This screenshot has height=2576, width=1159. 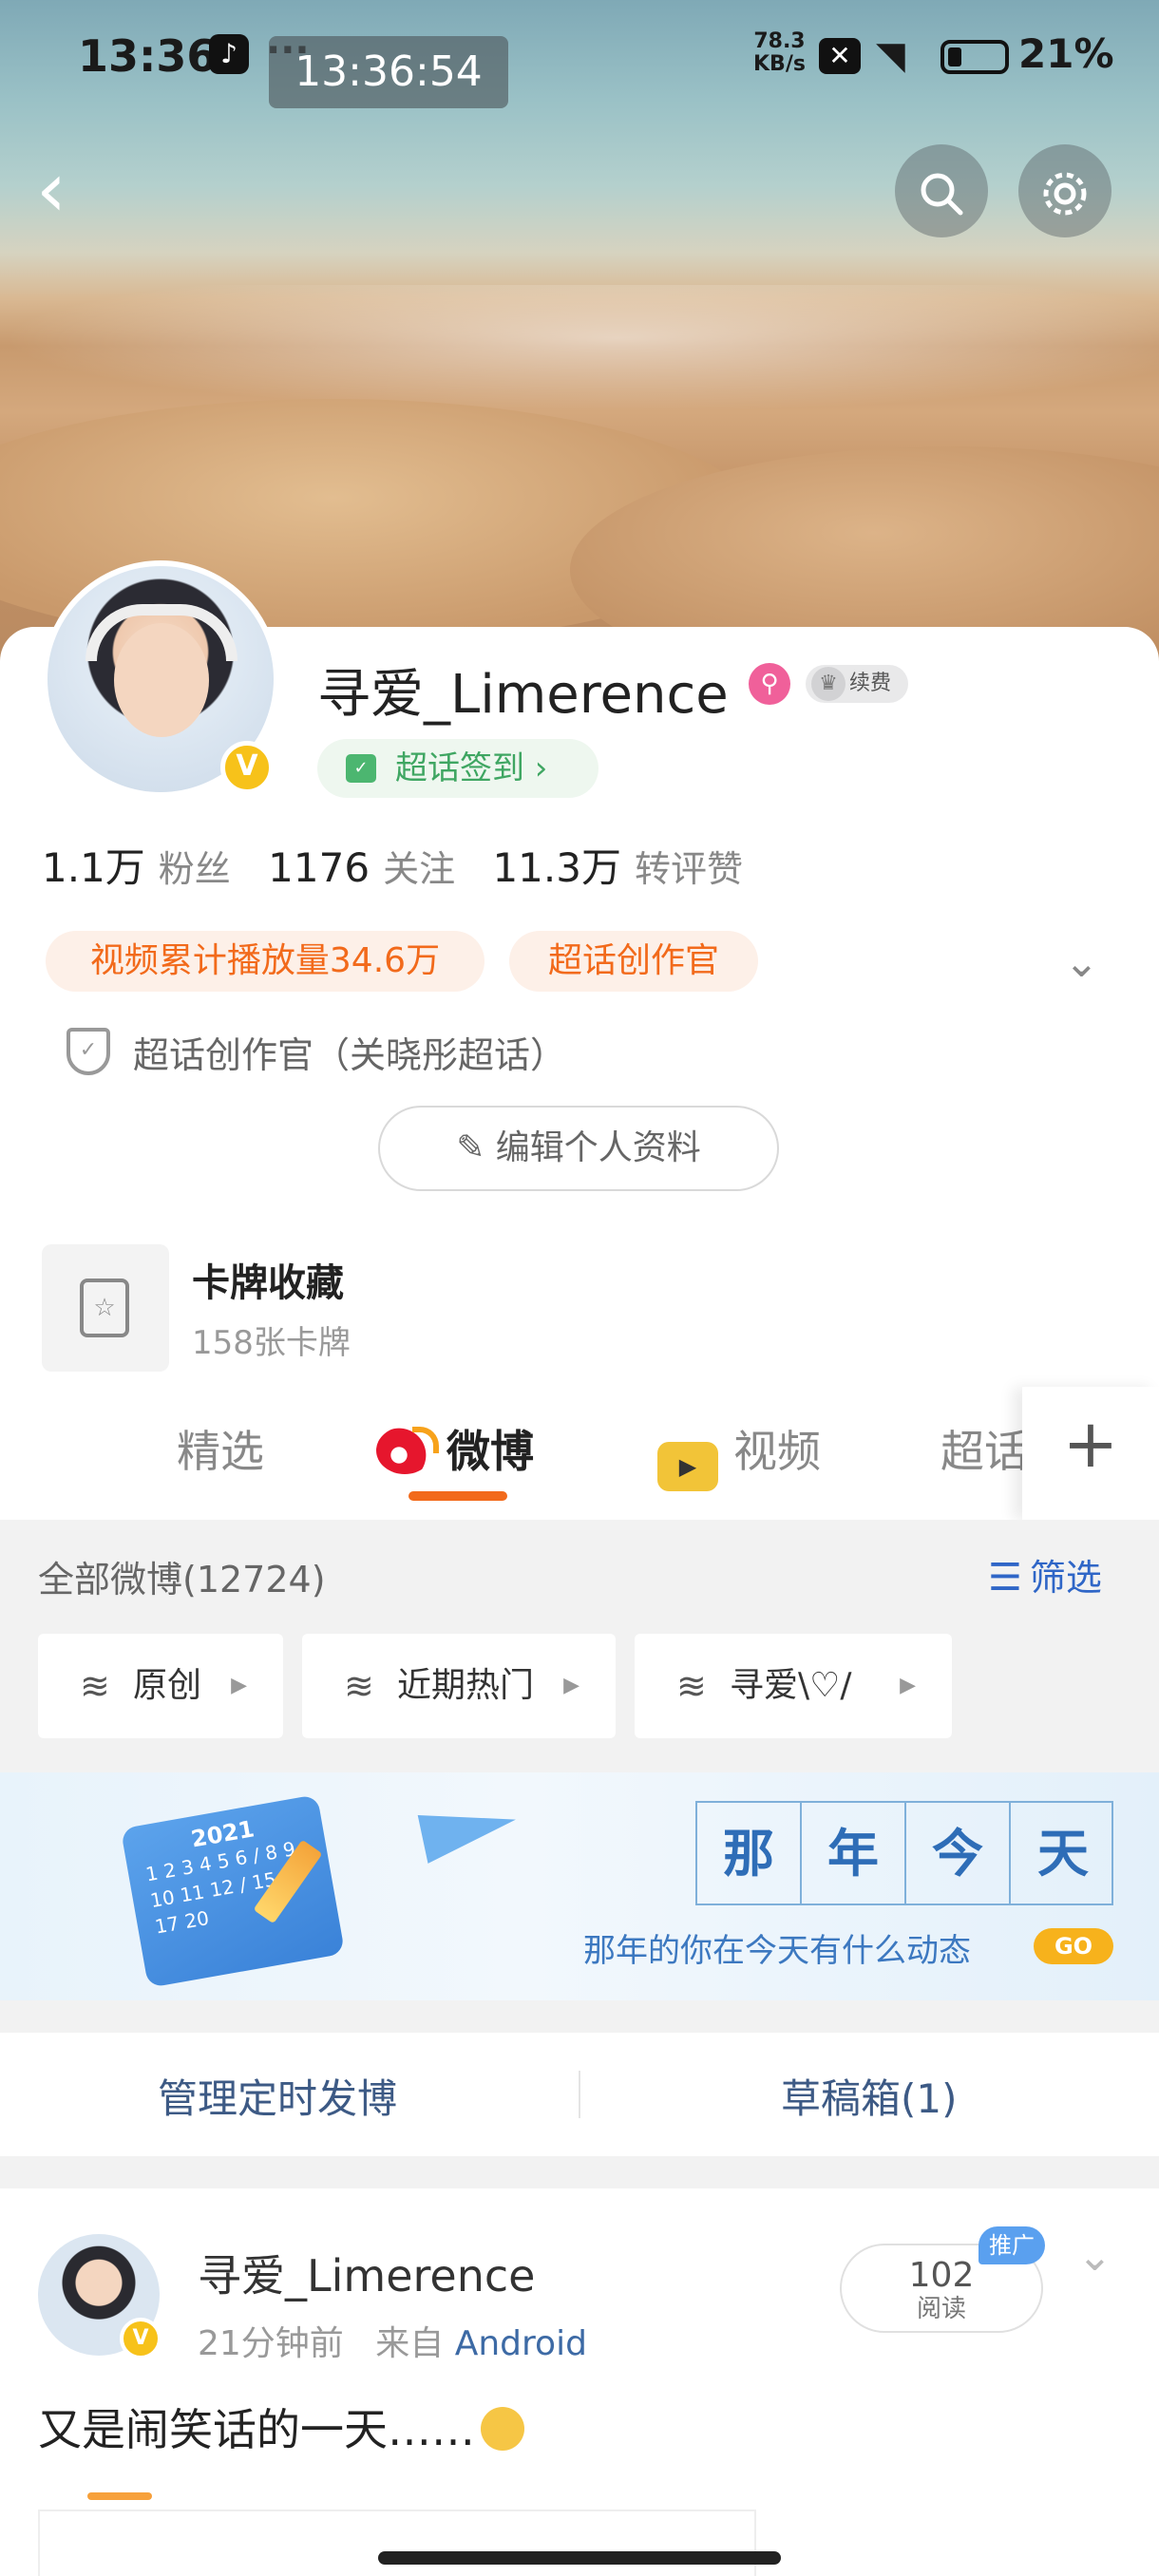 What do you see at coordinates (195, 869) in the screenshot?
I see `followers-label: 粉丝` at bounding box center [195, 869].